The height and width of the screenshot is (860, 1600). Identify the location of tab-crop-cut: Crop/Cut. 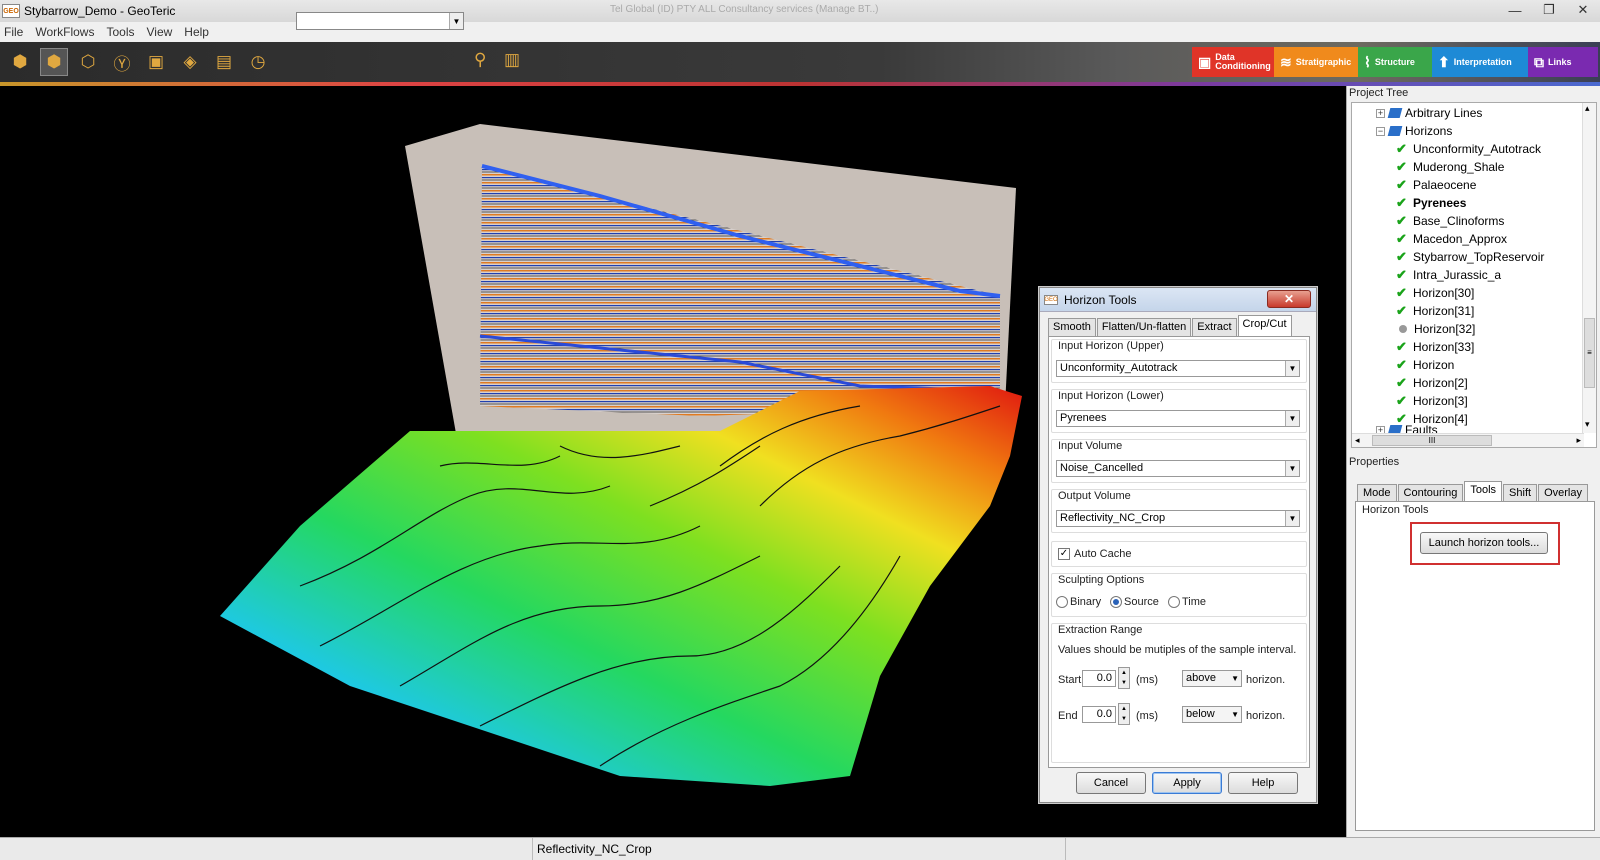
(1264, 325).